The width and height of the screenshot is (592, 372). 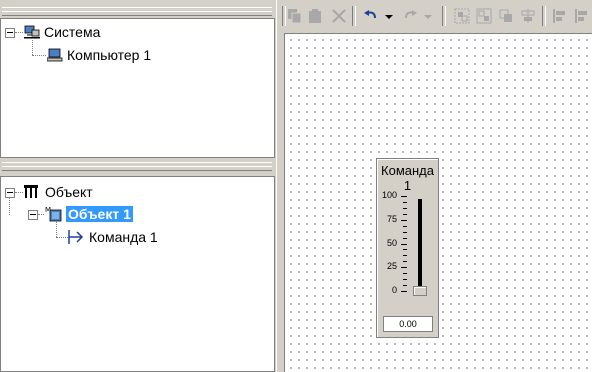 I want to click on scale-label: 100, so click(x=389, y=195).